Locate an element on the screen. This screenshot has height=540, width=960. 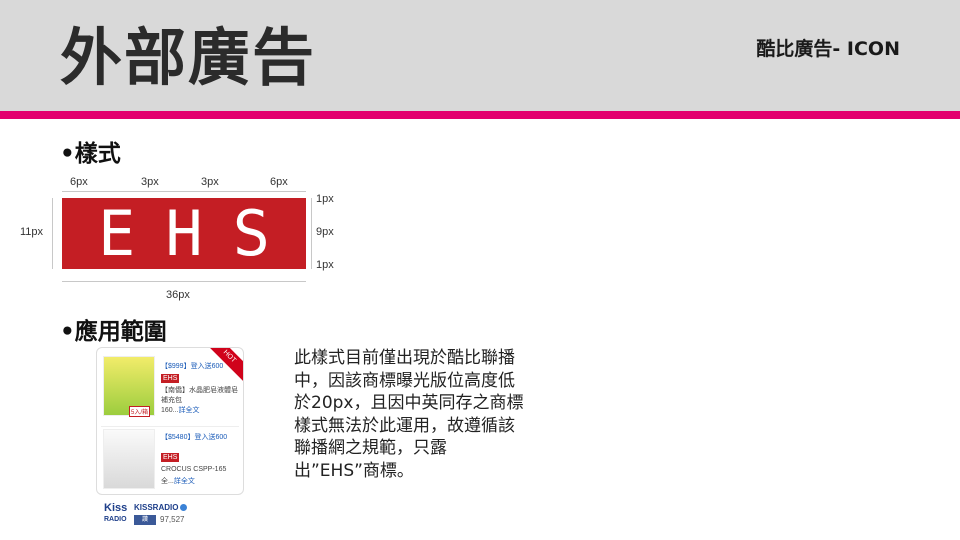
like-button: 讚 is located at coordinates (145, 520).